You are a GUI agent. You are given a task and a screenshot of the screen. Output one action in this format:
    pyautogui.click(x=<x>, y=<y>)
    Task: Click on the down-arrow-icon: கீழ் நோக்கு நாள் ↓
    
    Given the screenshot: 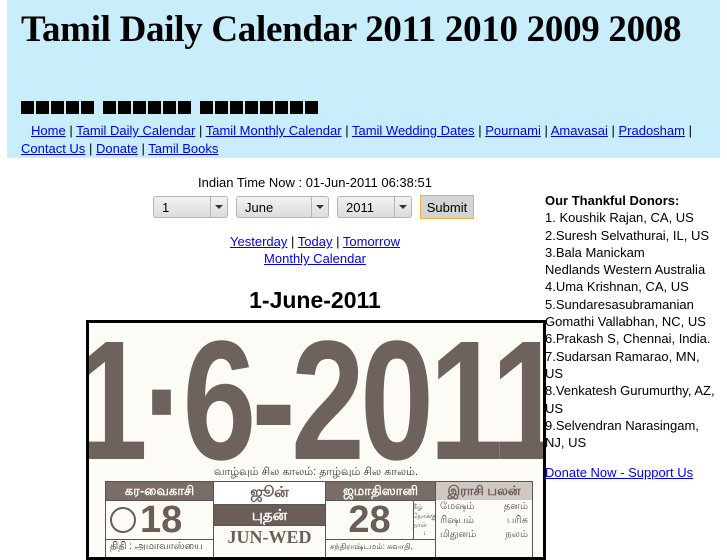 What is the action you would take?
    pyautogui.click(x=424, y=520)
    